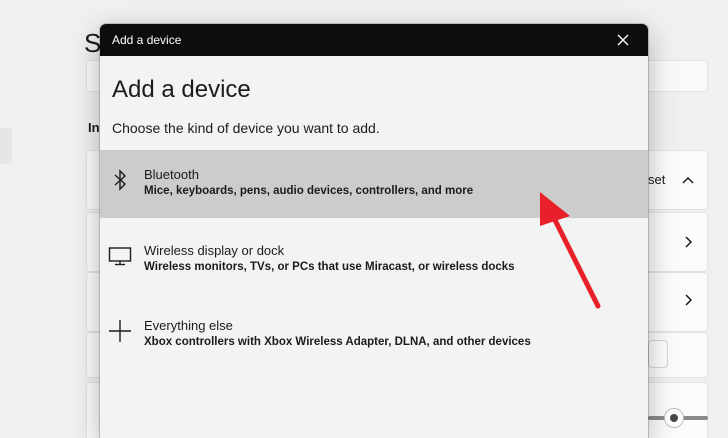 The width and height of the screenshot is (728, 438). I want to click on chevron-up-icon, so click(688, 180).